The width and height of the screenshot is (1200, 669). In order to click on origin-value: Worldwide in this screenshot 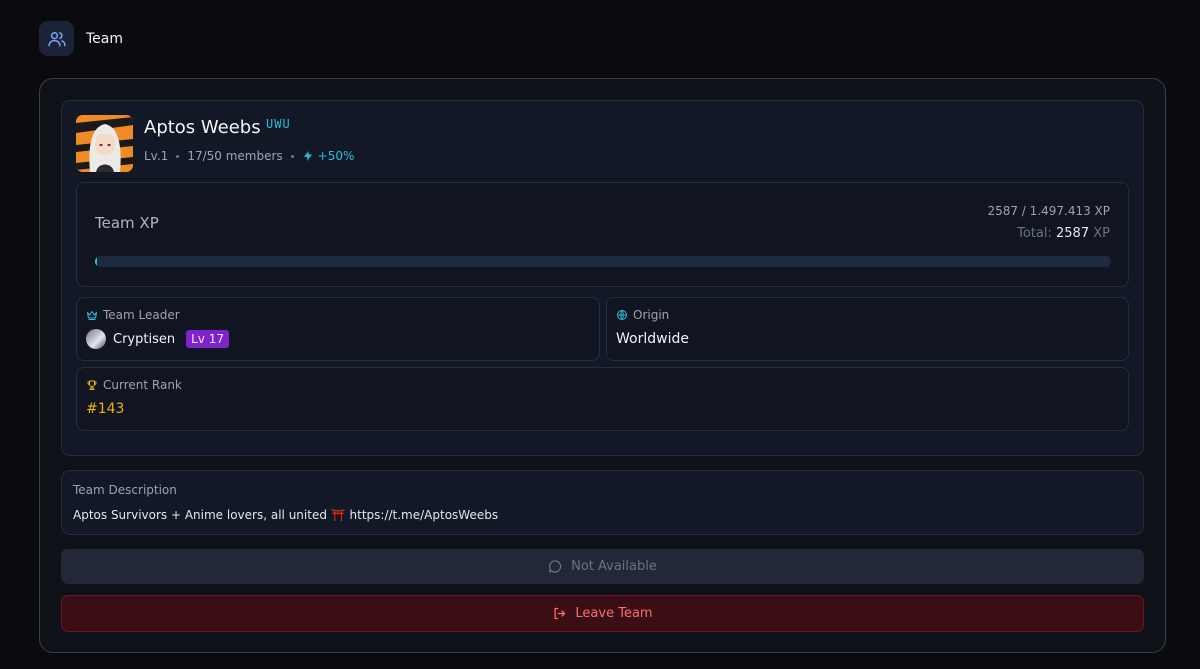, I will do `click(652, 339)`.